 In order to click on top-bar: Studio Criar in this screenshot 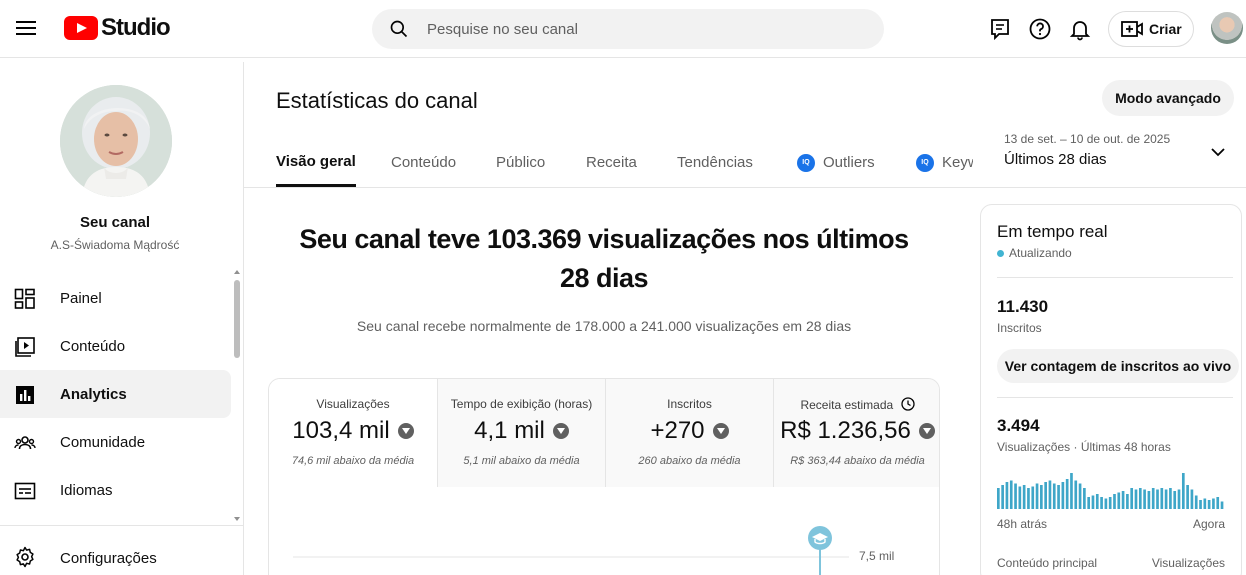, I will do `click(623, 29)`.